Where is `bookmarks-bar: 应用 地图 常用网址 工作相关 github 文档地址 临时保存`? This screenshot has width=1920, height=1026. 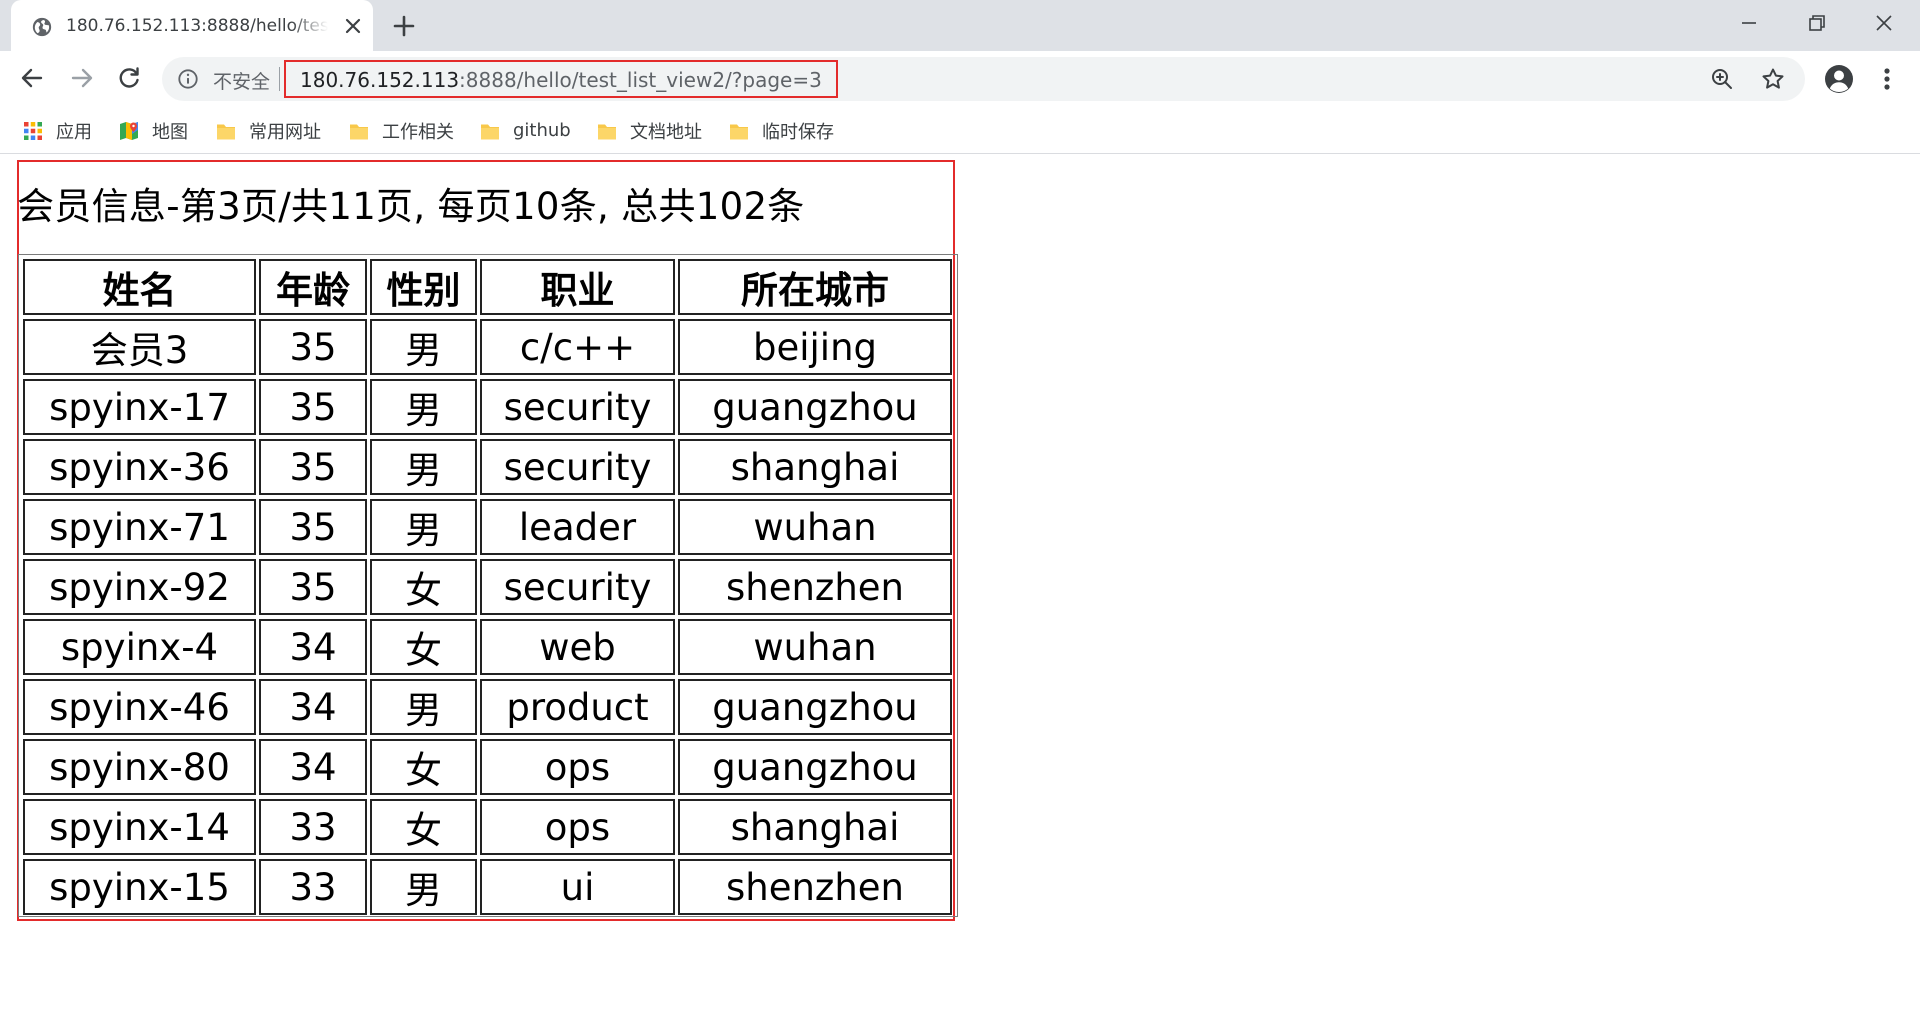
bookmarks-bar: 应用 地图 常用网址 工作相关 github 文档地址 临时保存 is located at coordinates (960, 131).